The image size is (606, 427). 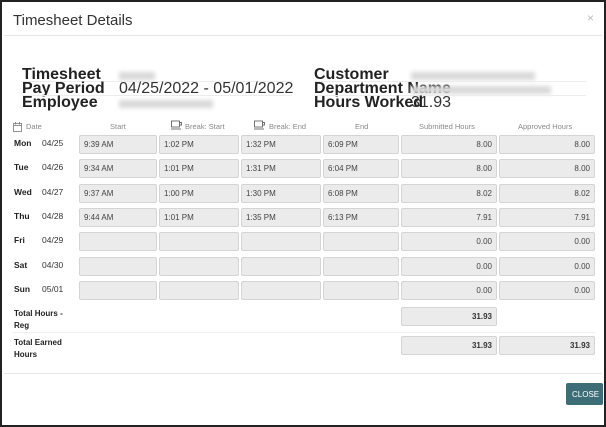 What do you see at coordinates (362, 126) in the screenshot?
I see `col-end: End` at bounding box center [362, 126].